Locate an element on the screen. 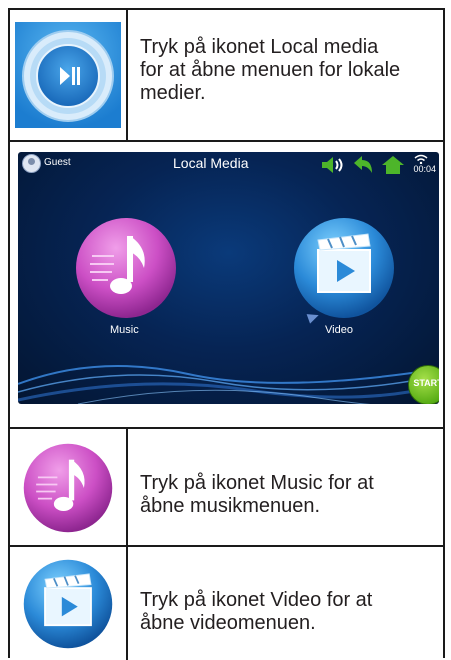 The width and height of the screenshot is (451, 660). video-label: Video is located at coordinates (339, 330).